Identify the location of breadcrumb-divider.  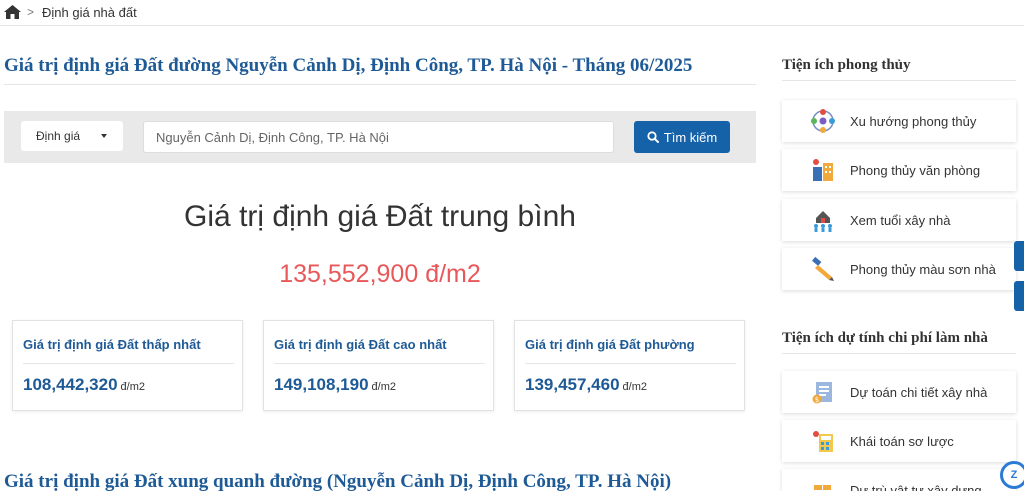
(512, 25).